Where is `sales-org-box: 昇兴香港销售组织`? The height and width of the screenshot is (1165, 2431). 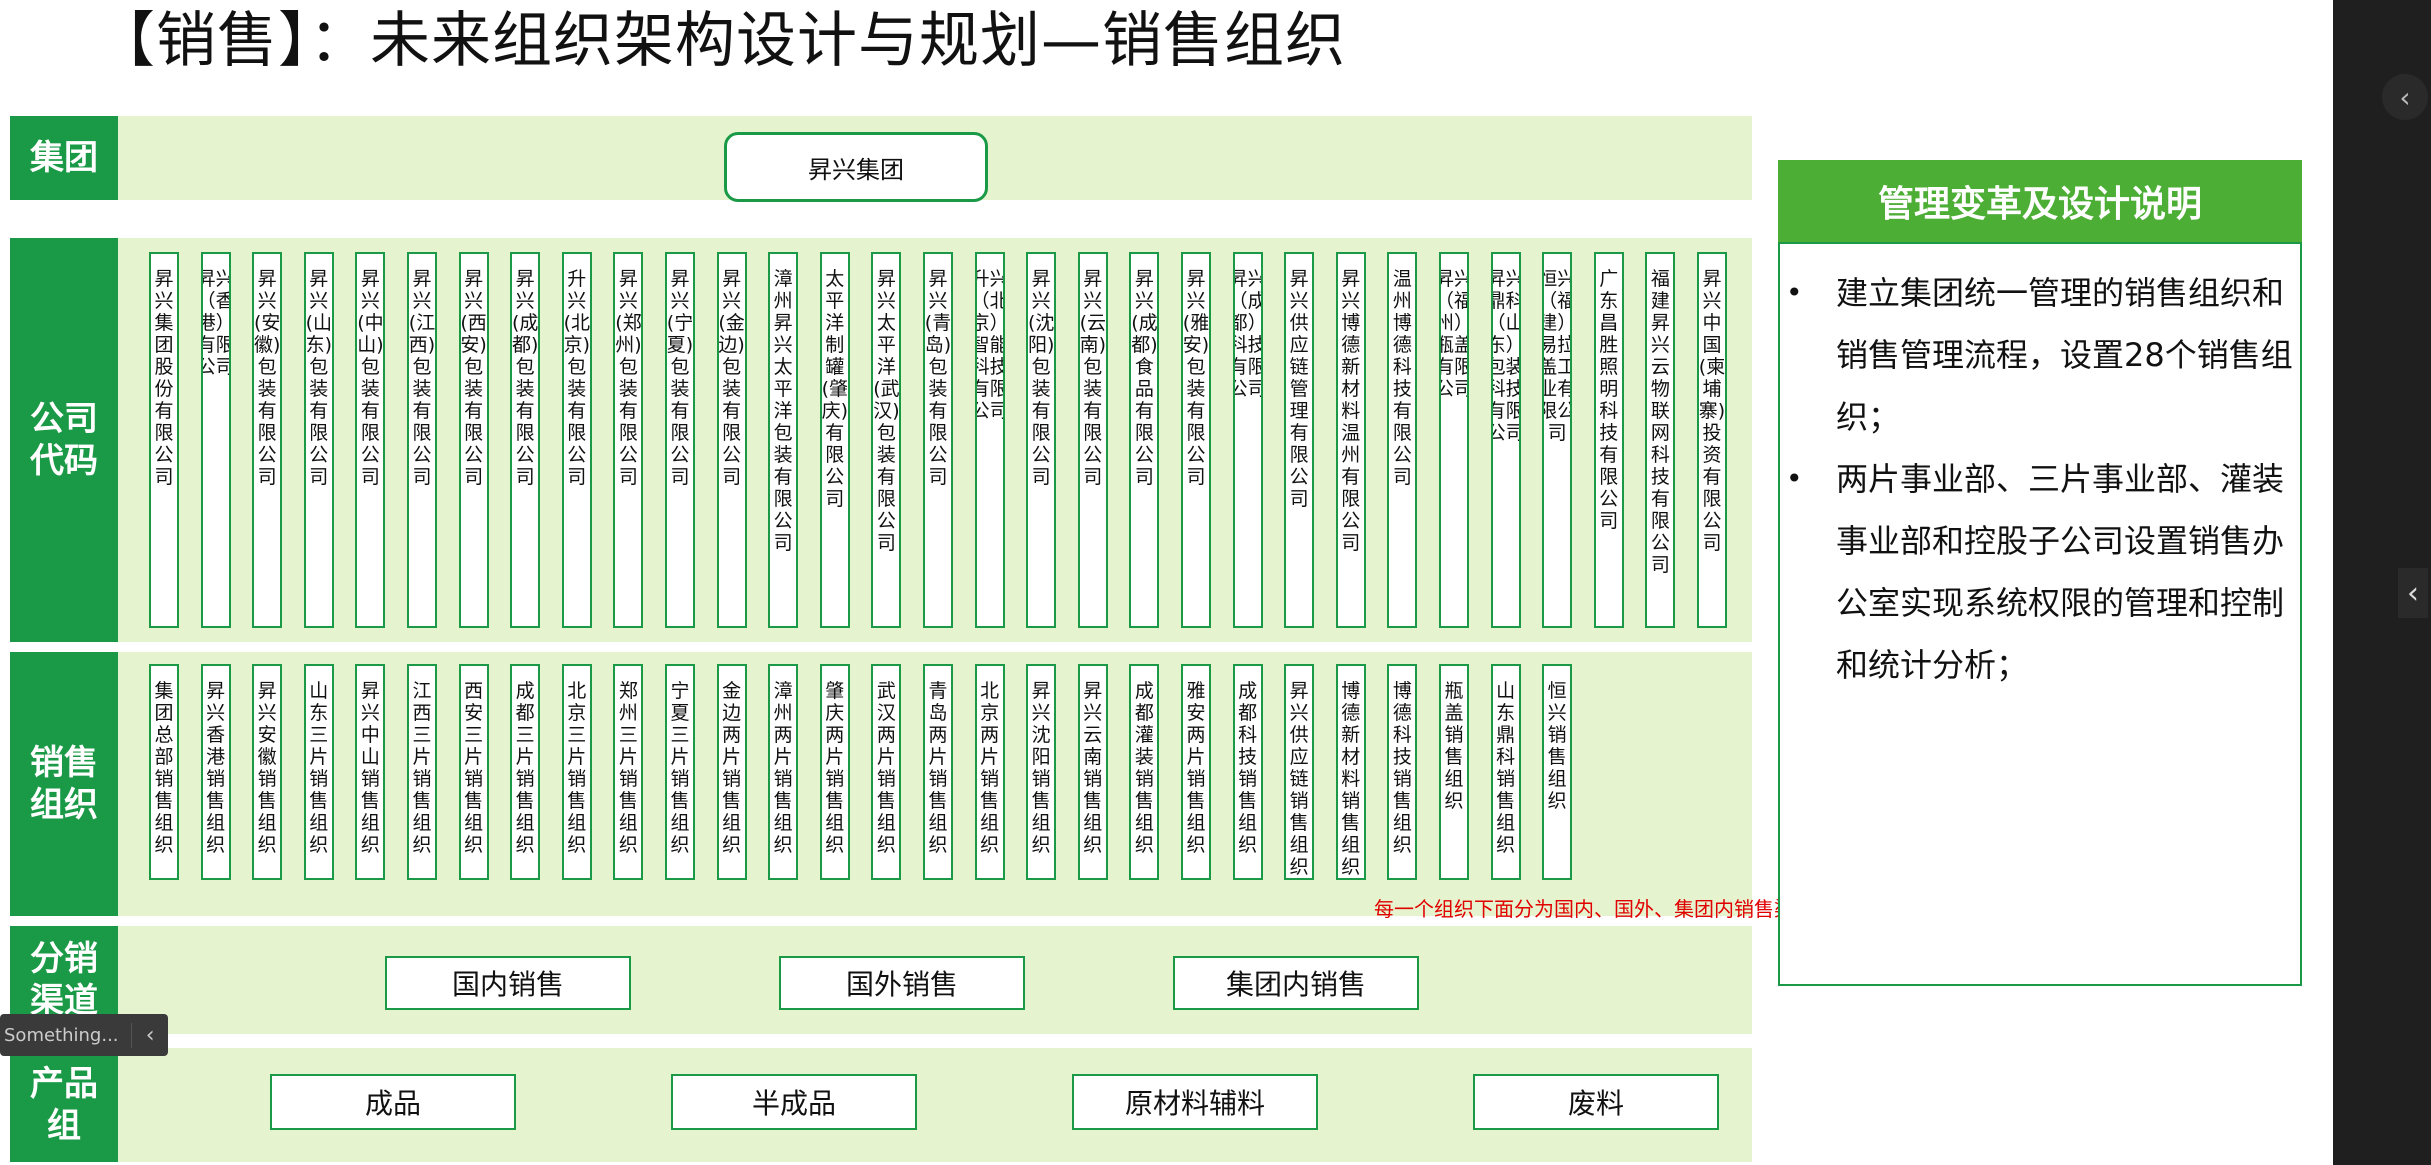
sales-org-box: 昇兴香港销售组织 is located at coordinates (215, 772).